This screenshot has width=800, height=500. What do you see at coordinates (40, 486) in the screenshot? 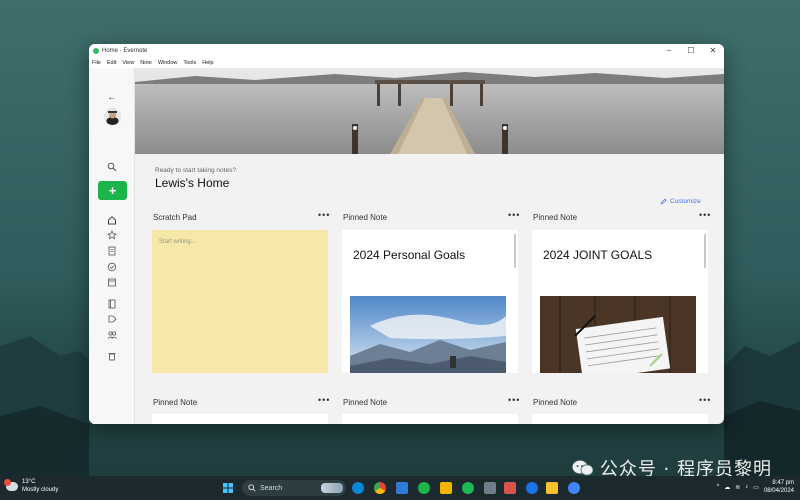
I see `weather-text: 13°C Mostly cloudy` at bounding box center [40, 486].